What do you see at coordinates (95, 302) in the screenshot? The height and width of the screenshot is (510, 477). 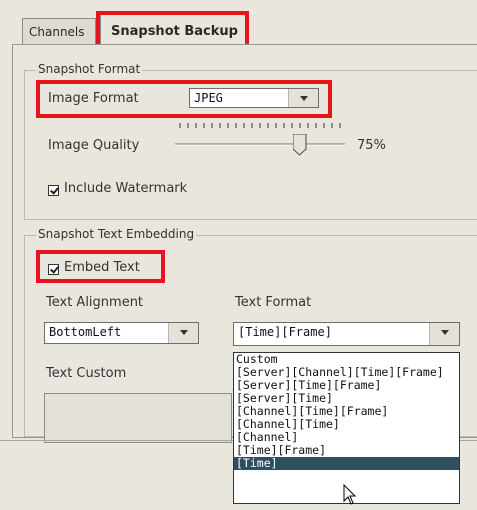 I see `text-alignment-label: Text Alignment` at bounding box center [95, 302].